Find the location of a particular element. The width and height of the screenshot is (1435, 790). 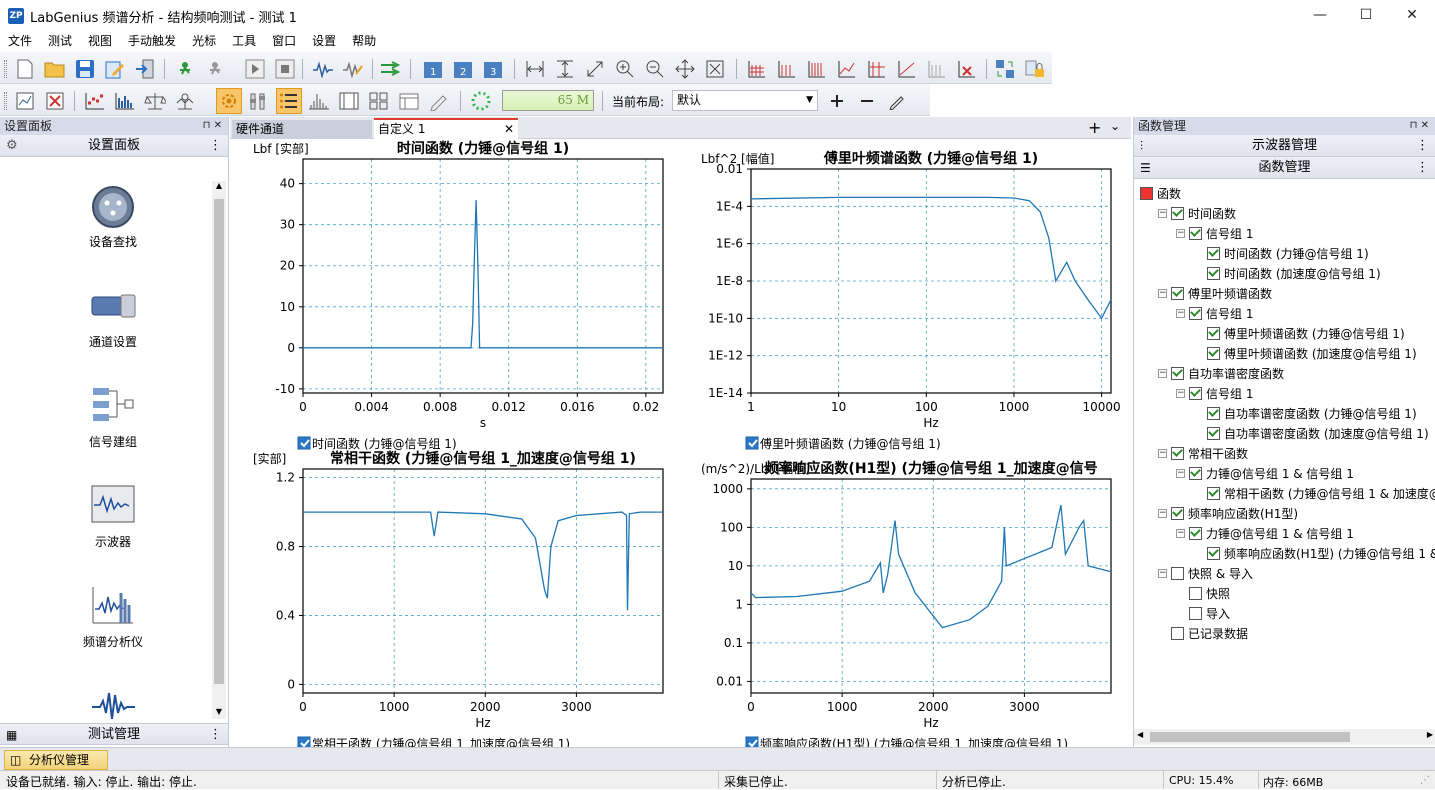

tile-channel-settings: 通道设置 is located at coordinates (113, 321).